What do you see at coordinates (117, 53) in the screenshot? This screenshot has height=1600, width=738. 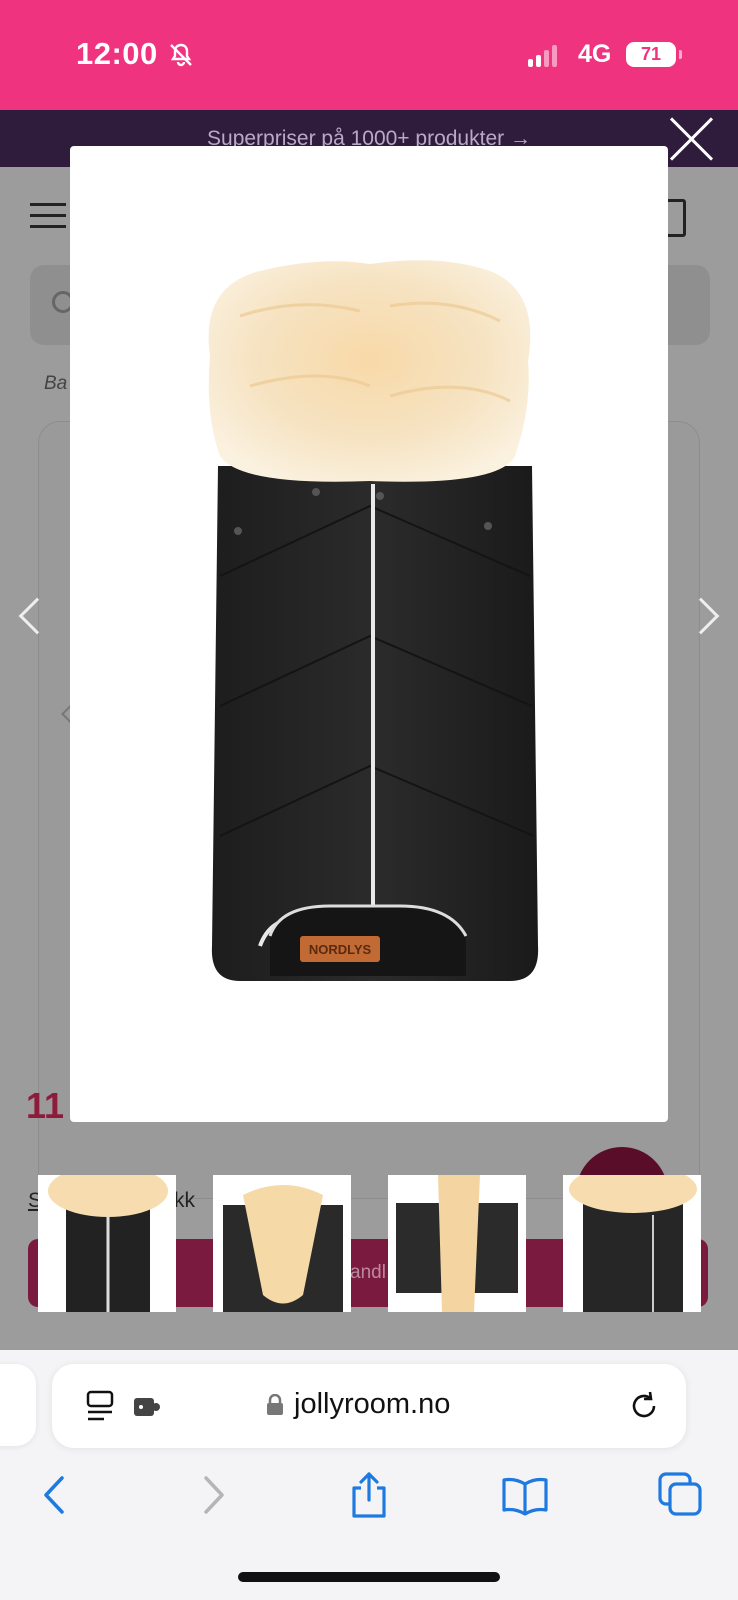 I see `status-time: 12:00` at bounding box center [117, 53].